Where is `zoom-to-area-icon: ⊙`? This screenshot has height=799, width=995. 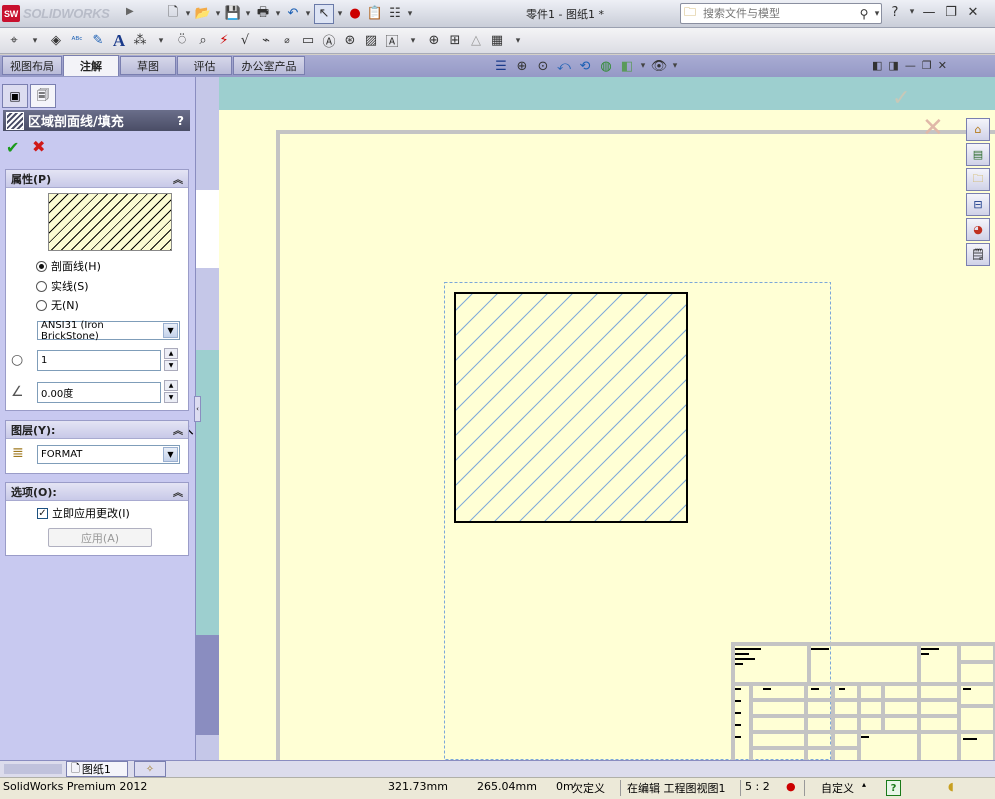 zoom-to-area-icon: ⊙ is located at coordinates (543, 66).